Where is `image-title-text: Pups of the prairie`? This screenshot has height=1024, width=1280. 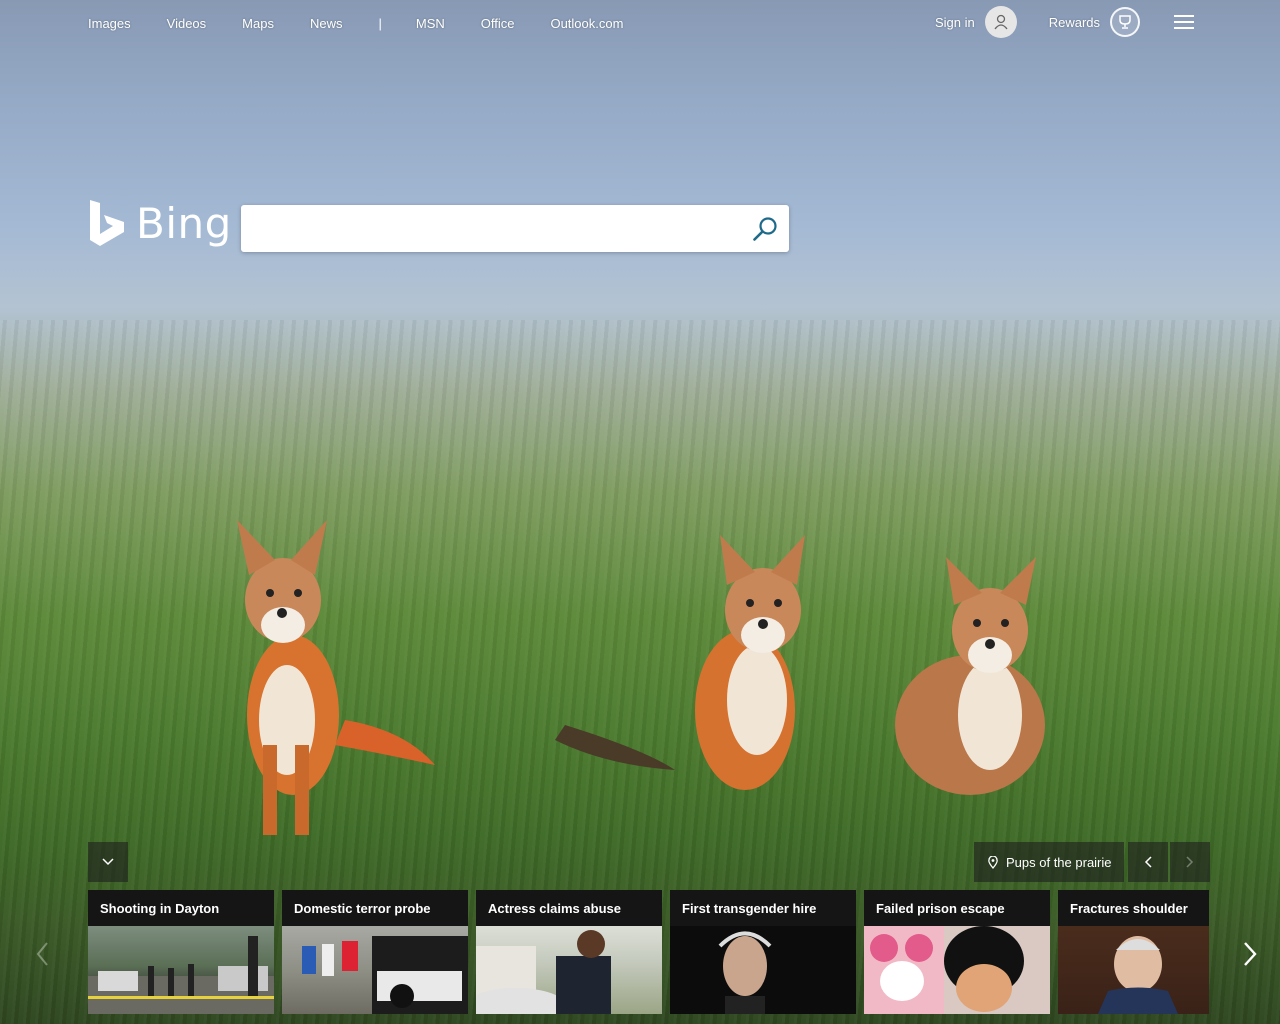 image-title-text: Pups of the prairie is located at coordinates (1059, 862).